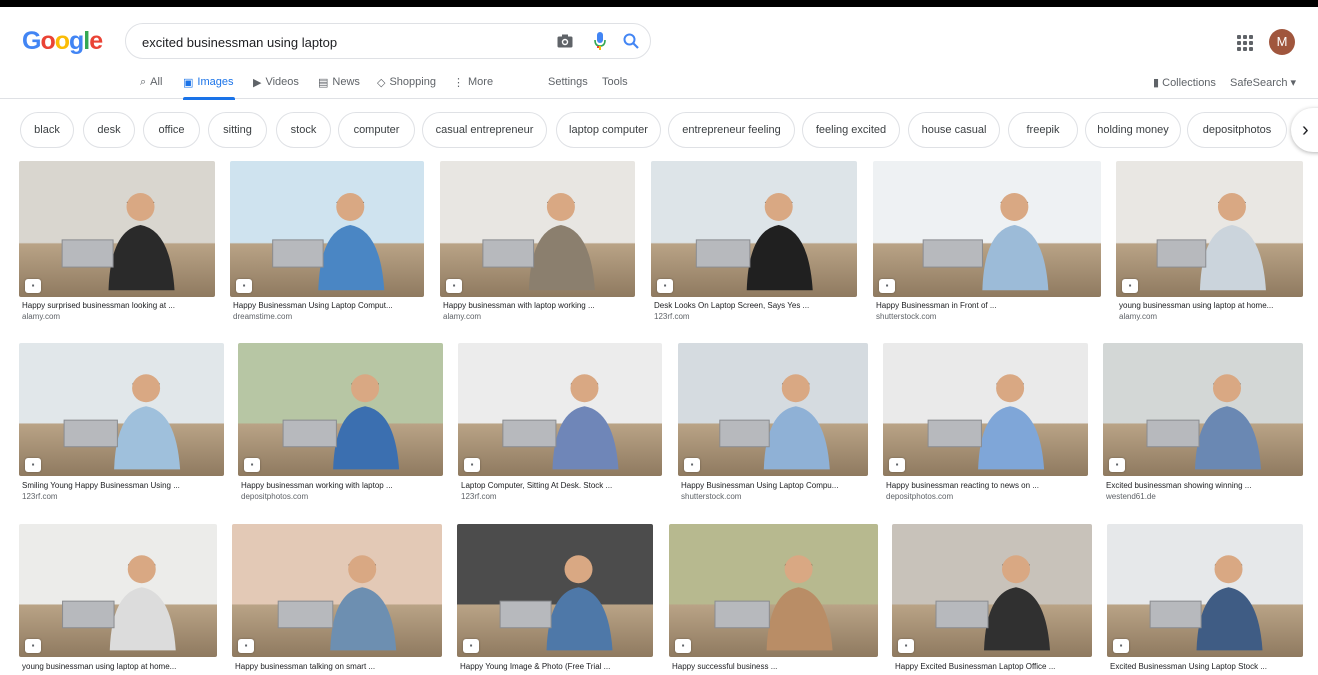  Describe the element at coordinates (851, 130) in the screenshot. I see `chip: feeling excited` at that location.